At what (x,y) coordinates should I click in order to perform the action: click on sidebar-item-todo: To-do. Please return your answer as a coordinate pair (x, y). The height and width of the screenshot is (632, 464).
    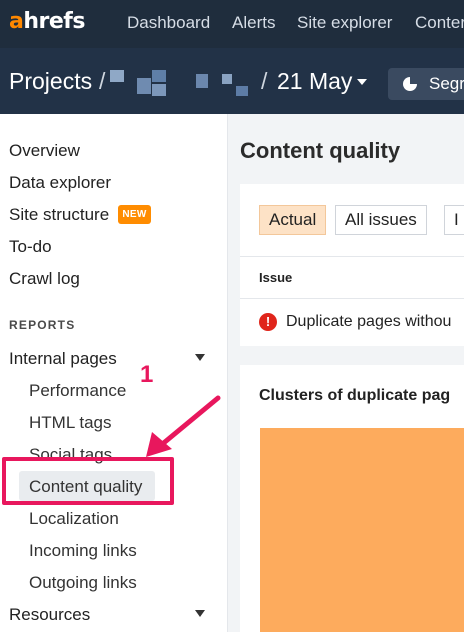
    Looking at the image, I should click on (30, 247).